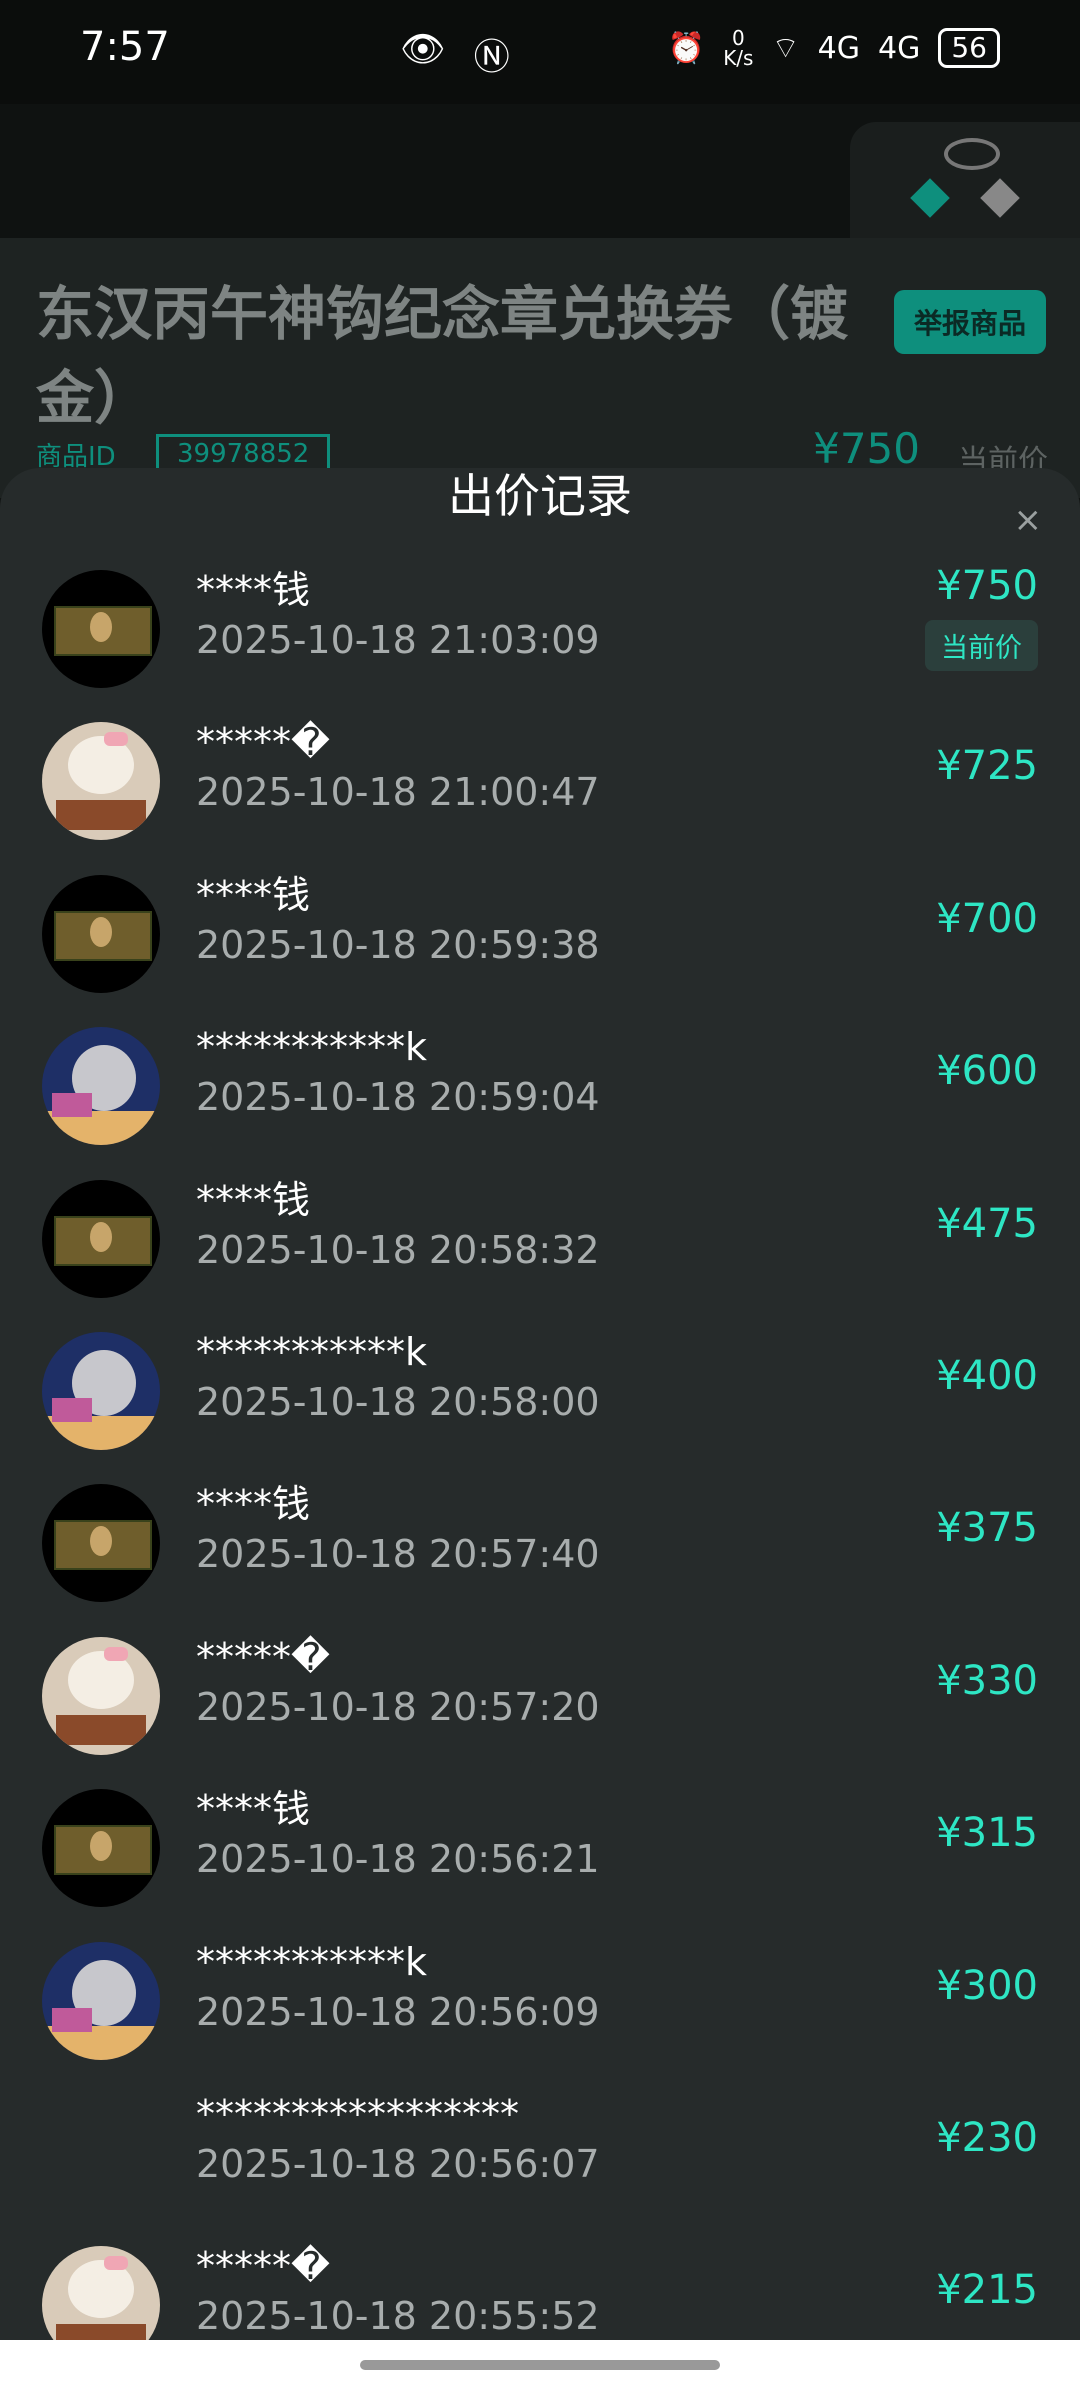  I want to click on bid-time: 2025-10-18 20:55:52, so click(398, 2316).